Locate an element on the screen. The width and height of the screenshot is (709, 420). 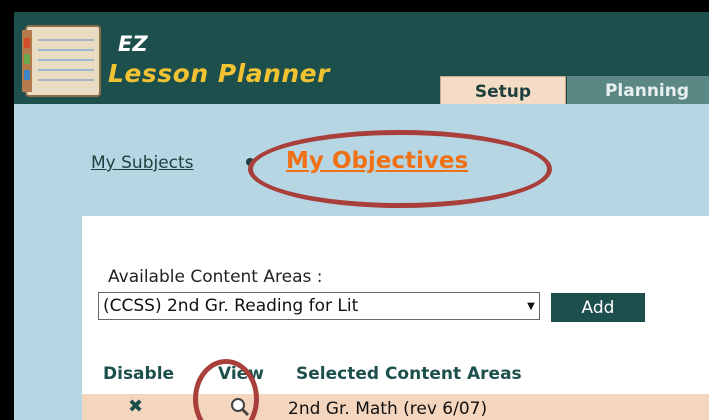
dropdown-arrow-icon: ▼ is located at coordinates (531, 306).